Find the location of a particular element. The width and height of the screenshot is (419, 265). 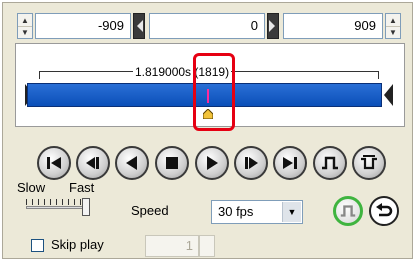

speed-label: Speed is located at coordinates (150, 210).